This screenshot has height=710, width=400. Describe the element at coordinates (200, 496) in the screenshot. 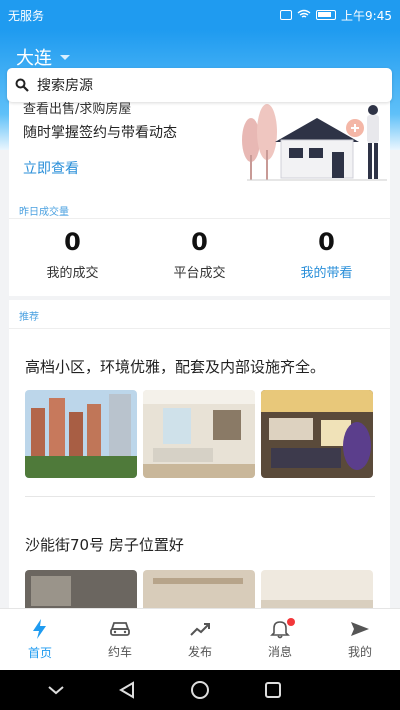

I see `card-divider` at that location.